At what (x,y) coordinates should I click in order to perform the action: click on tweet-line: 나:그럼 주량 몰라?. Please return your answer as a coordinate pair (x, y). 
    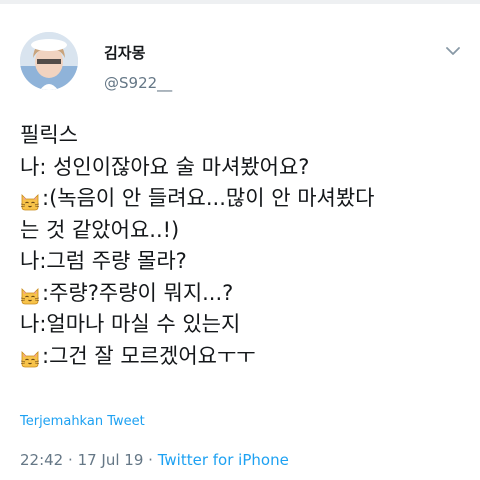
    Looking at the image, I should click on (240, 262).